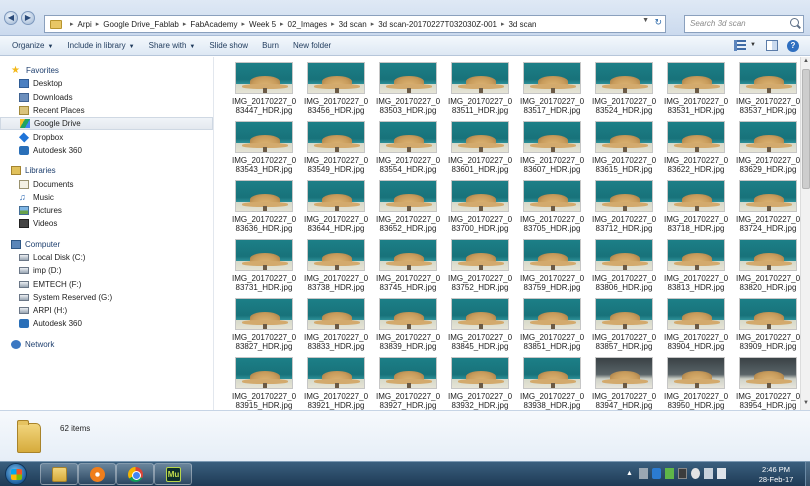  What do you see at coordinates (106, 344) in the screenshot?
I see `nav-network: Network` at bounding box center [106, 344].